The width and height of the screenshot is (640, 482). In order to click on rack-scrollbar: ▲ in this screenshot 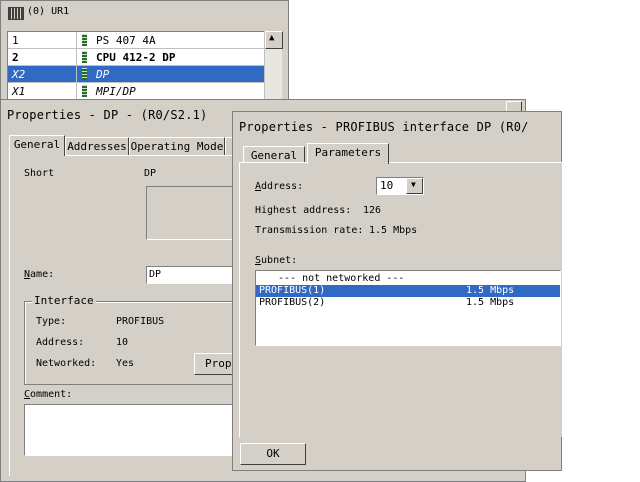, I will do `click(273, 66)`.